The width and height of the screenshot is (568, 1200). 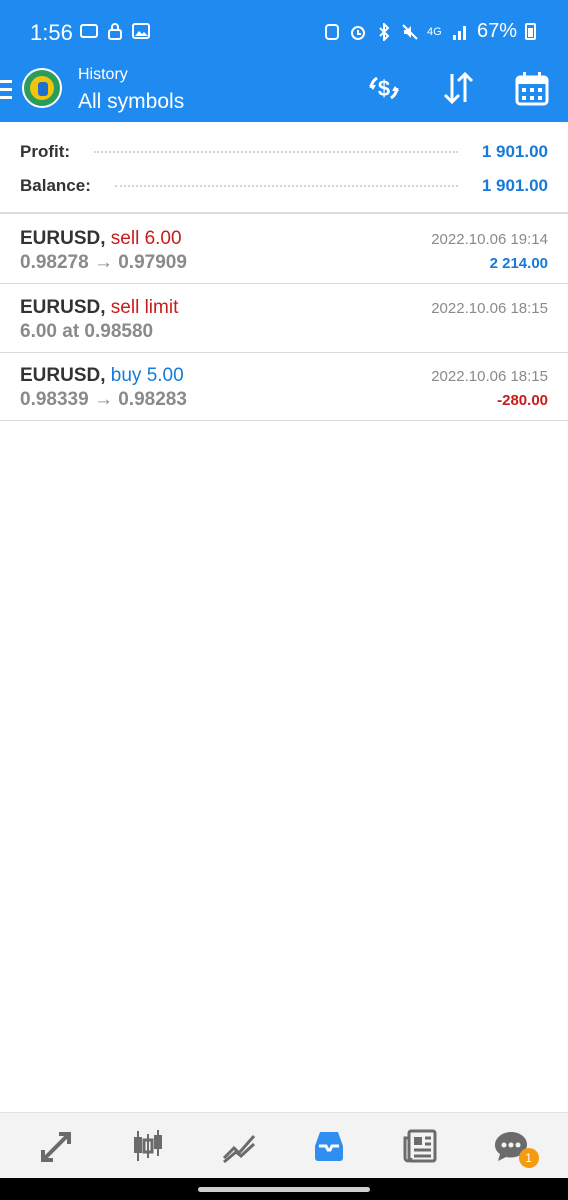 I want to click on deal-prices: 6.00 at 0.98580, so click(x=87, y=331).